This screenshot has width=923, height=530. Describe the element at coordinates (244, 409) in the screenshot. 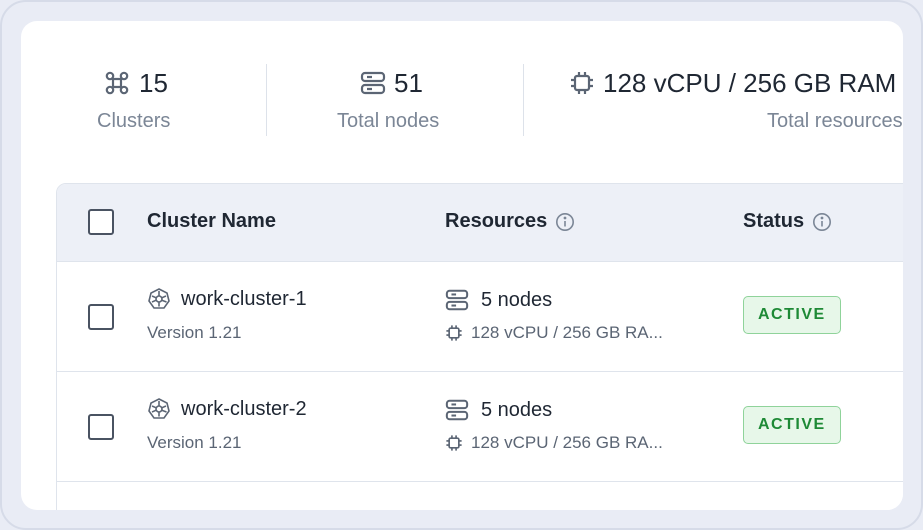

I see `cluster-name-link: work-cluster-2` at that location.